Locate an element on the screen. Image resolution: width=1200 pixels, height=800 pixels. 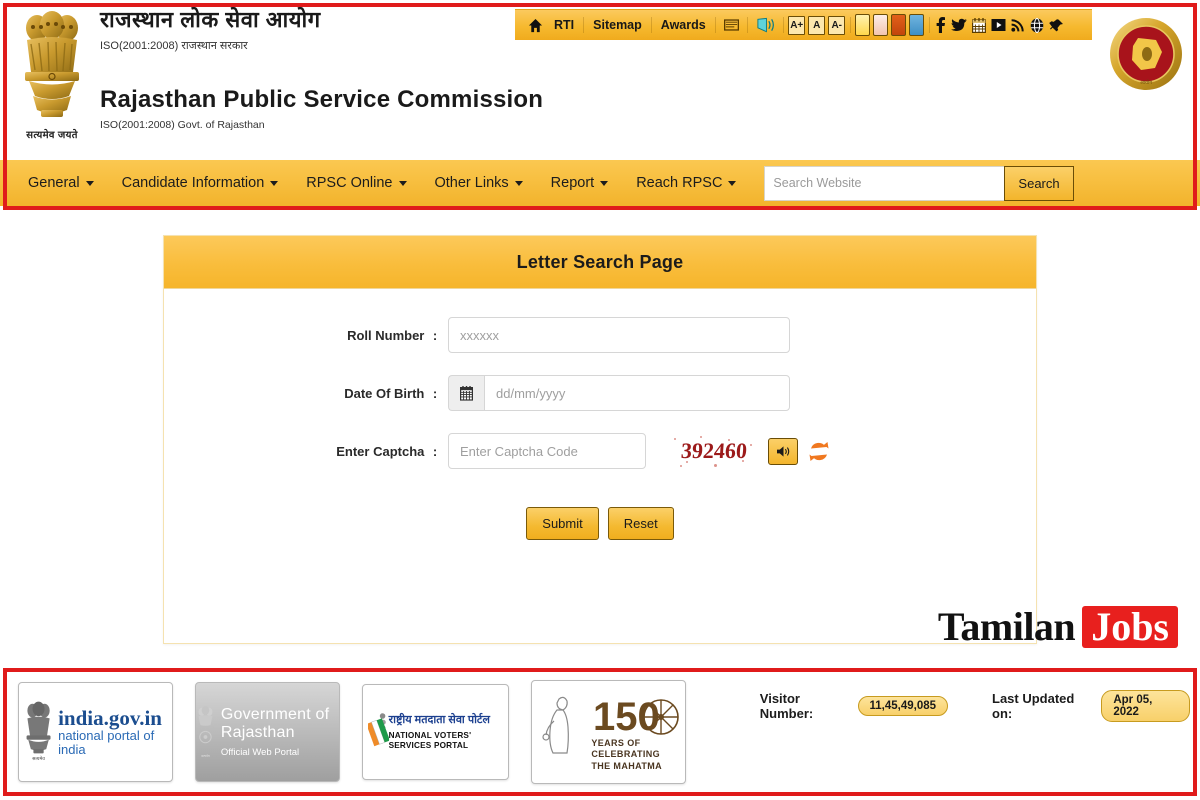
youtube-icon is located at coordinates (998, 25).